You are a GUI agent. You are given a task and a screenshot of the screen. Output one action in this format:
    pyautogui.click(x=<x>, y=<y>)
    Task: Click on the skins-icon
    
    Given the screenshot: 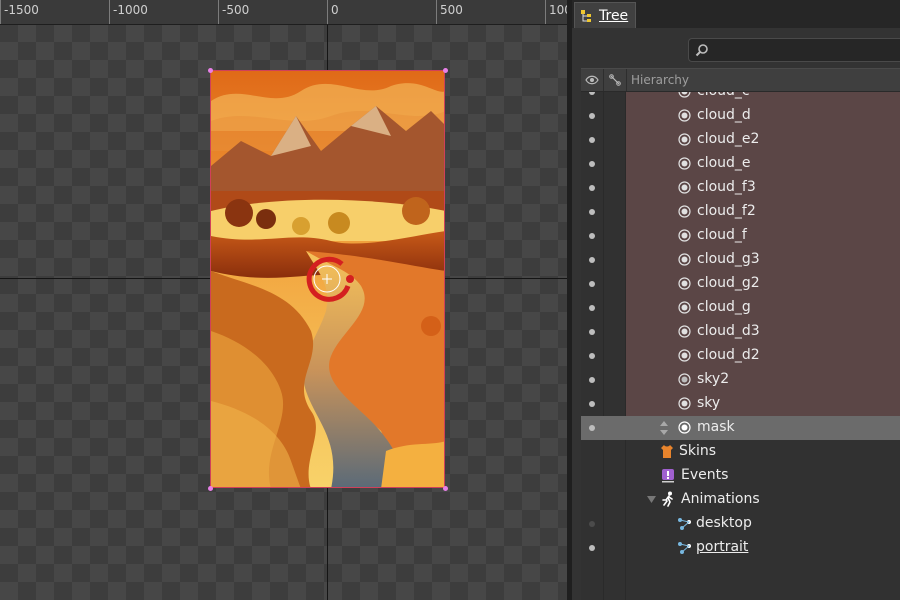 What is the action you would take?
    pyautogui.click(x=667, y=451)
    